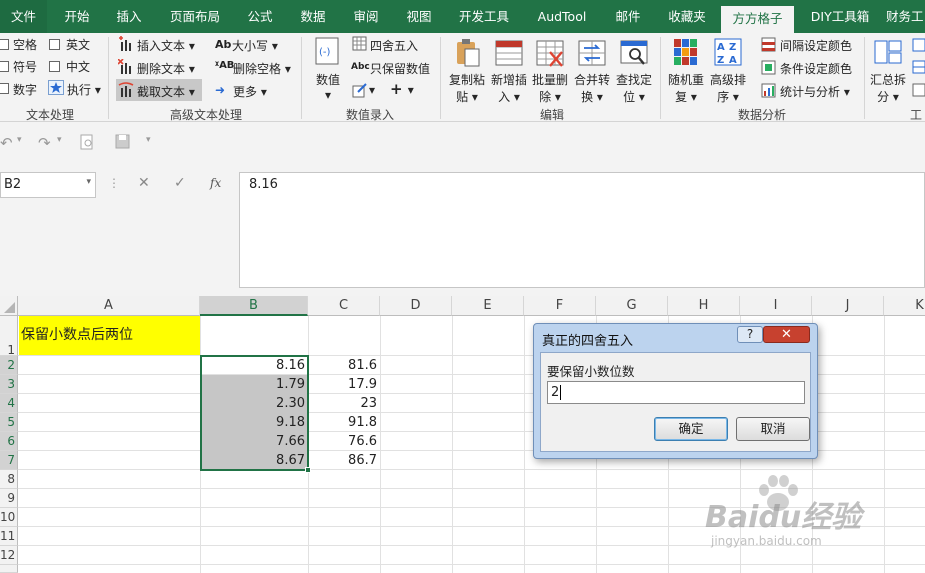 The height and width of the screenshot is (573, 925). I want to click on row-header-4: 4, so click(9, 403).